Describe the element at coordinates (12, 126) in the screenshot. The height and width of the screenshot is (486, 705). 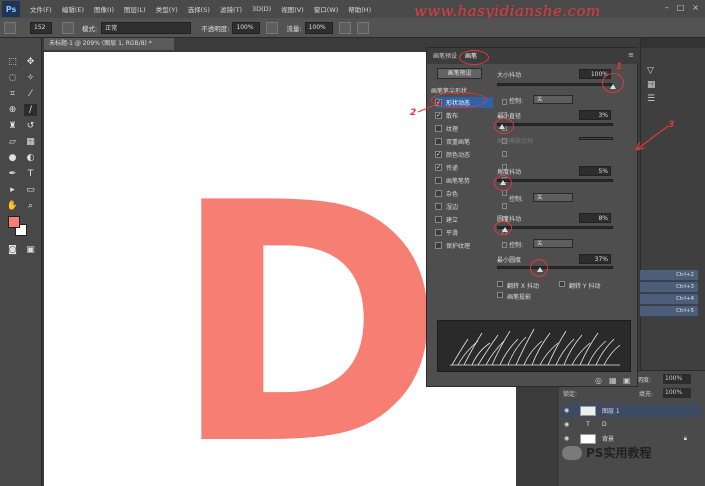
I see `clone-stamp-icon: ♜` at that location.